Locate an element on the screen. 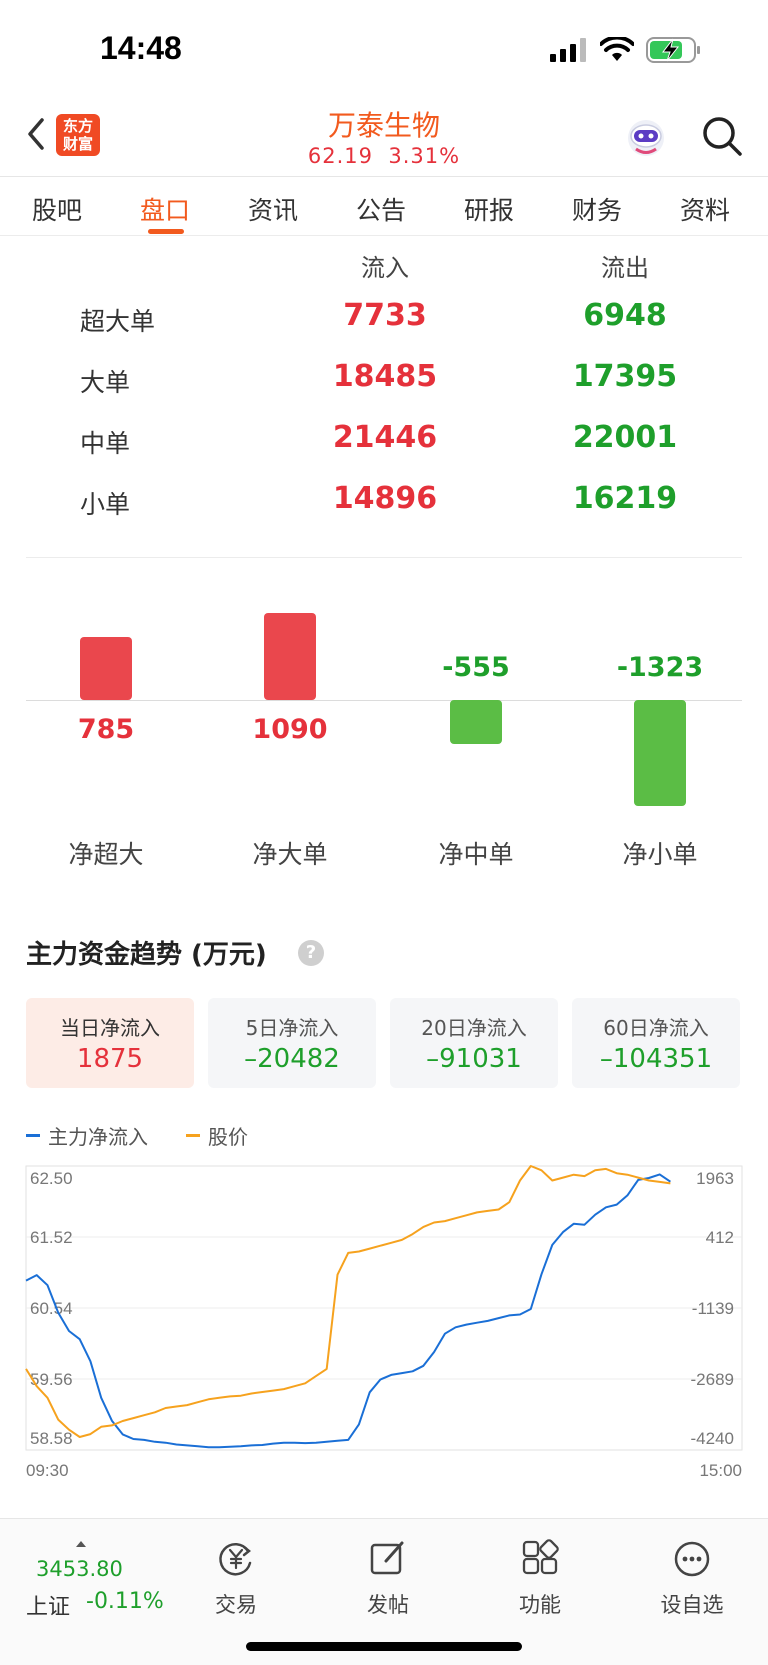 This screenshot has width=768, height=1665. nav-trade: 交易 is located at coordinates (236, 1579).